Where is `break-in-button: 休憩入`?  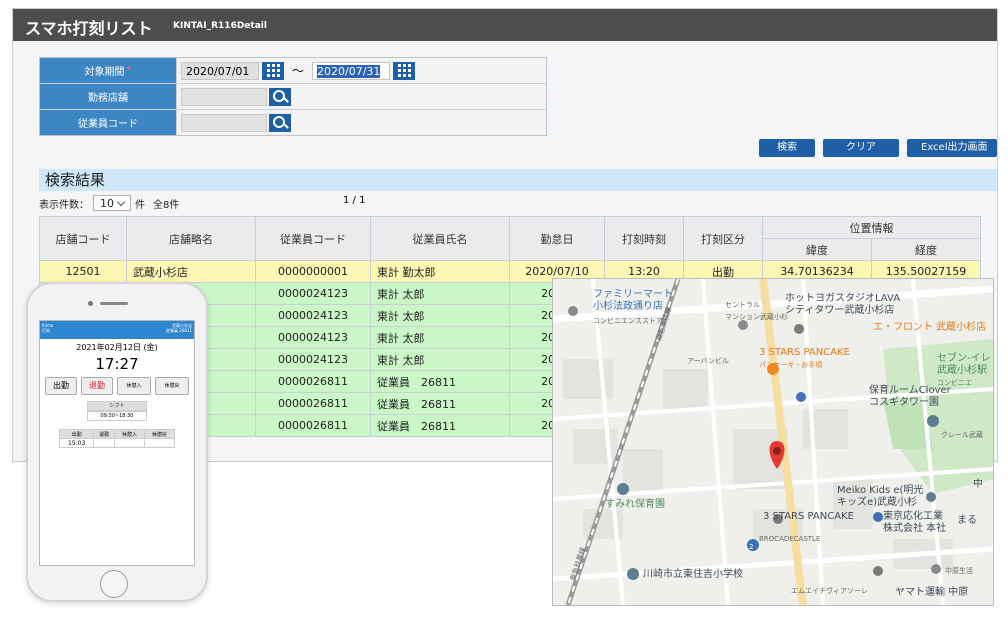 break-in-button: 休憩入 is located at coordinates (134, 386).